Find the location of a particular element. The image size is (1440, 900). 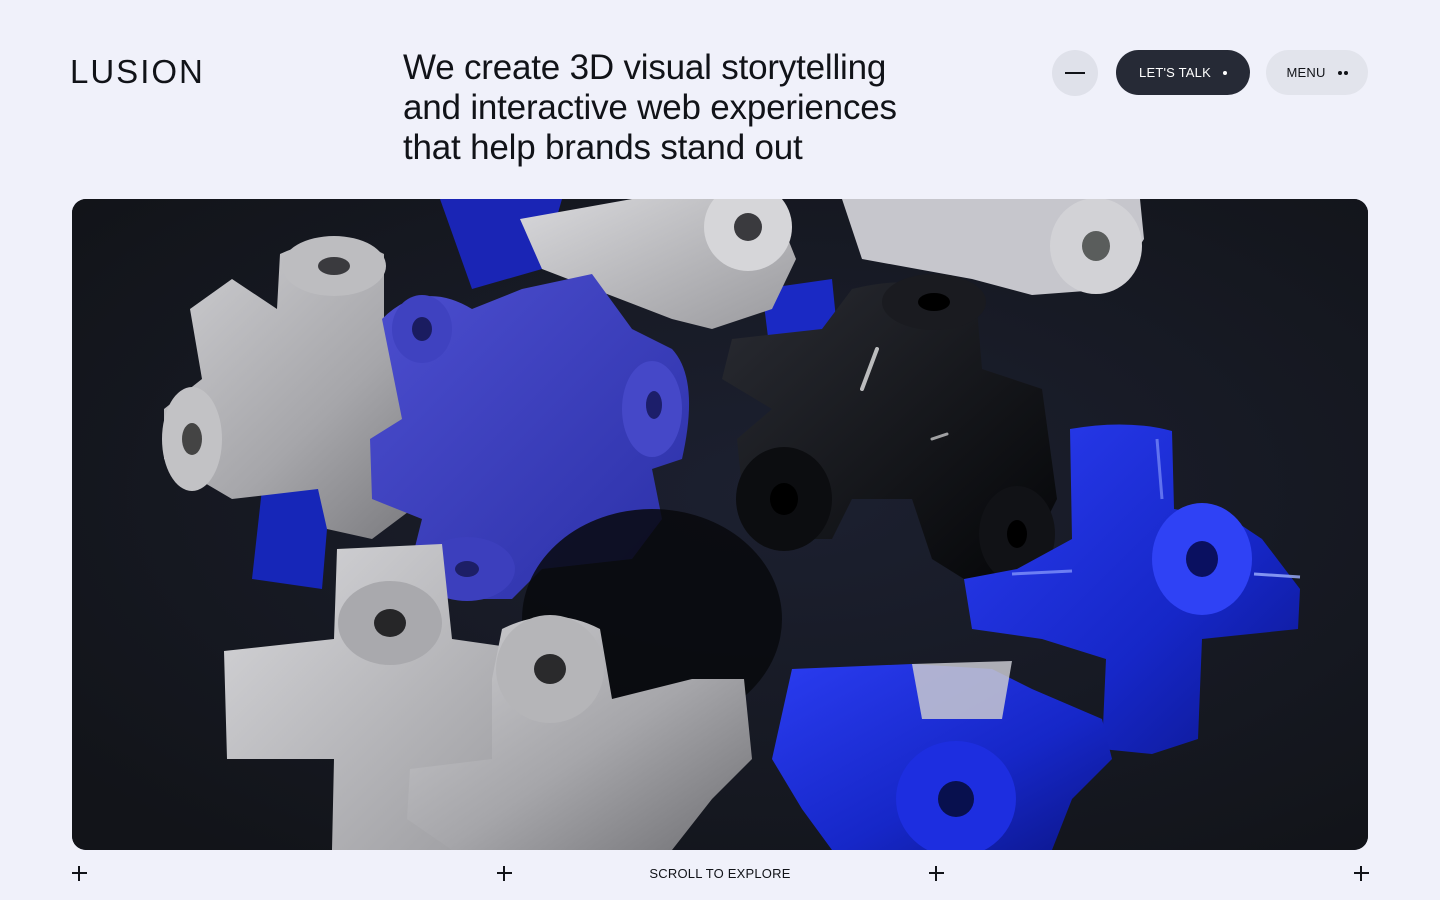

lets-talk-label: LET'S TALK is located at coordinates (1175, 72).